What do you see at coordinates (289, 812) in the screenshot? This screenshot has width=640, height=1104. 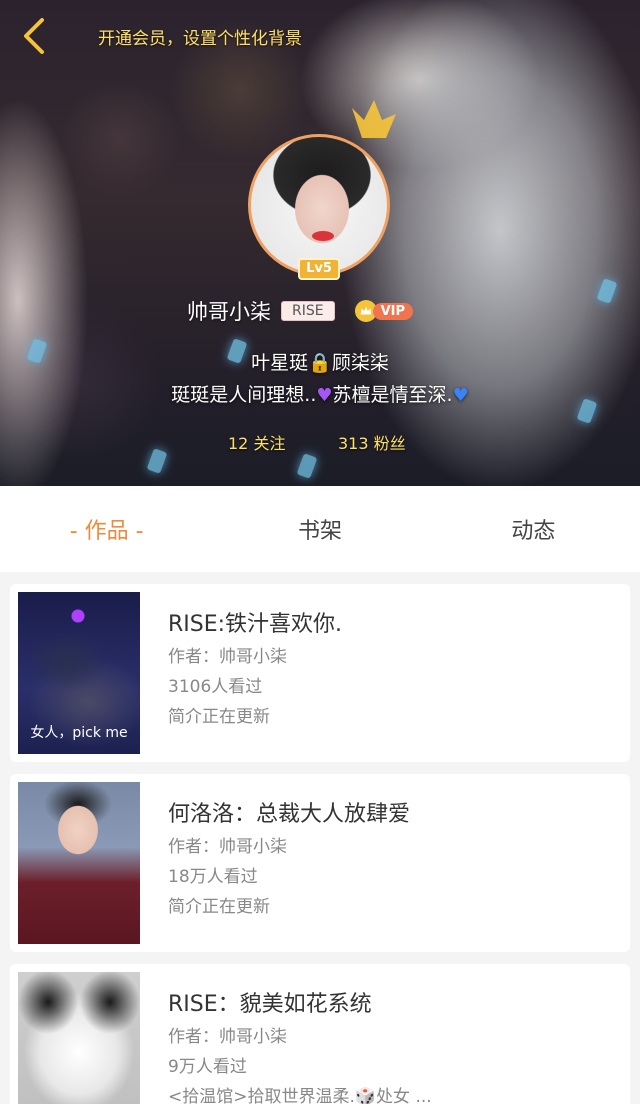 I see `work-title: 何洛洛：总裁大人放肆爱` at bounding box center [289, 812].